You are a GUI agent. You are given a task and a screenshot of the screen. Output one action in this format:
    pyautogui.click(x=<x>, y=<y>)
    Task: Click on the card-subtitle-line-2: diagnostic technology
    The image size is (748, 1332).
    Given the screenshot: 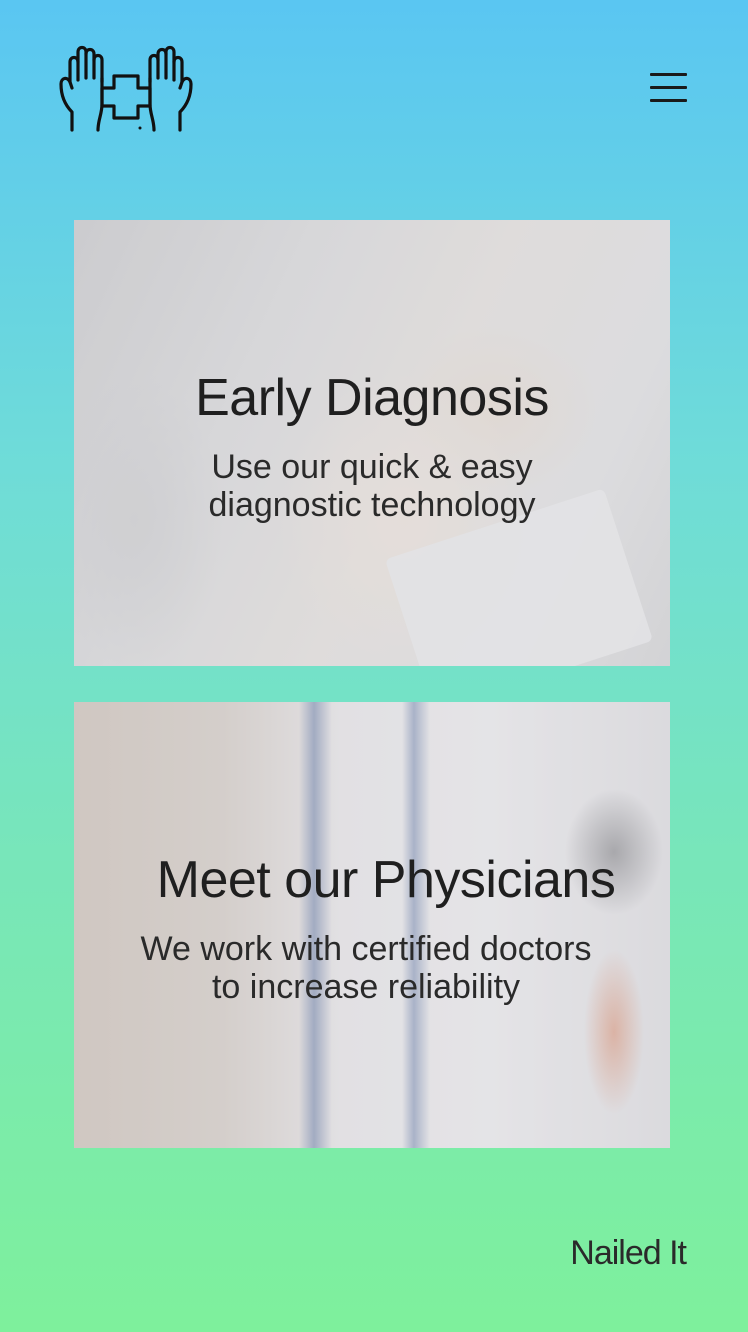 What is the action you would take?
    pyautogui.click(x=372, y=505)
    